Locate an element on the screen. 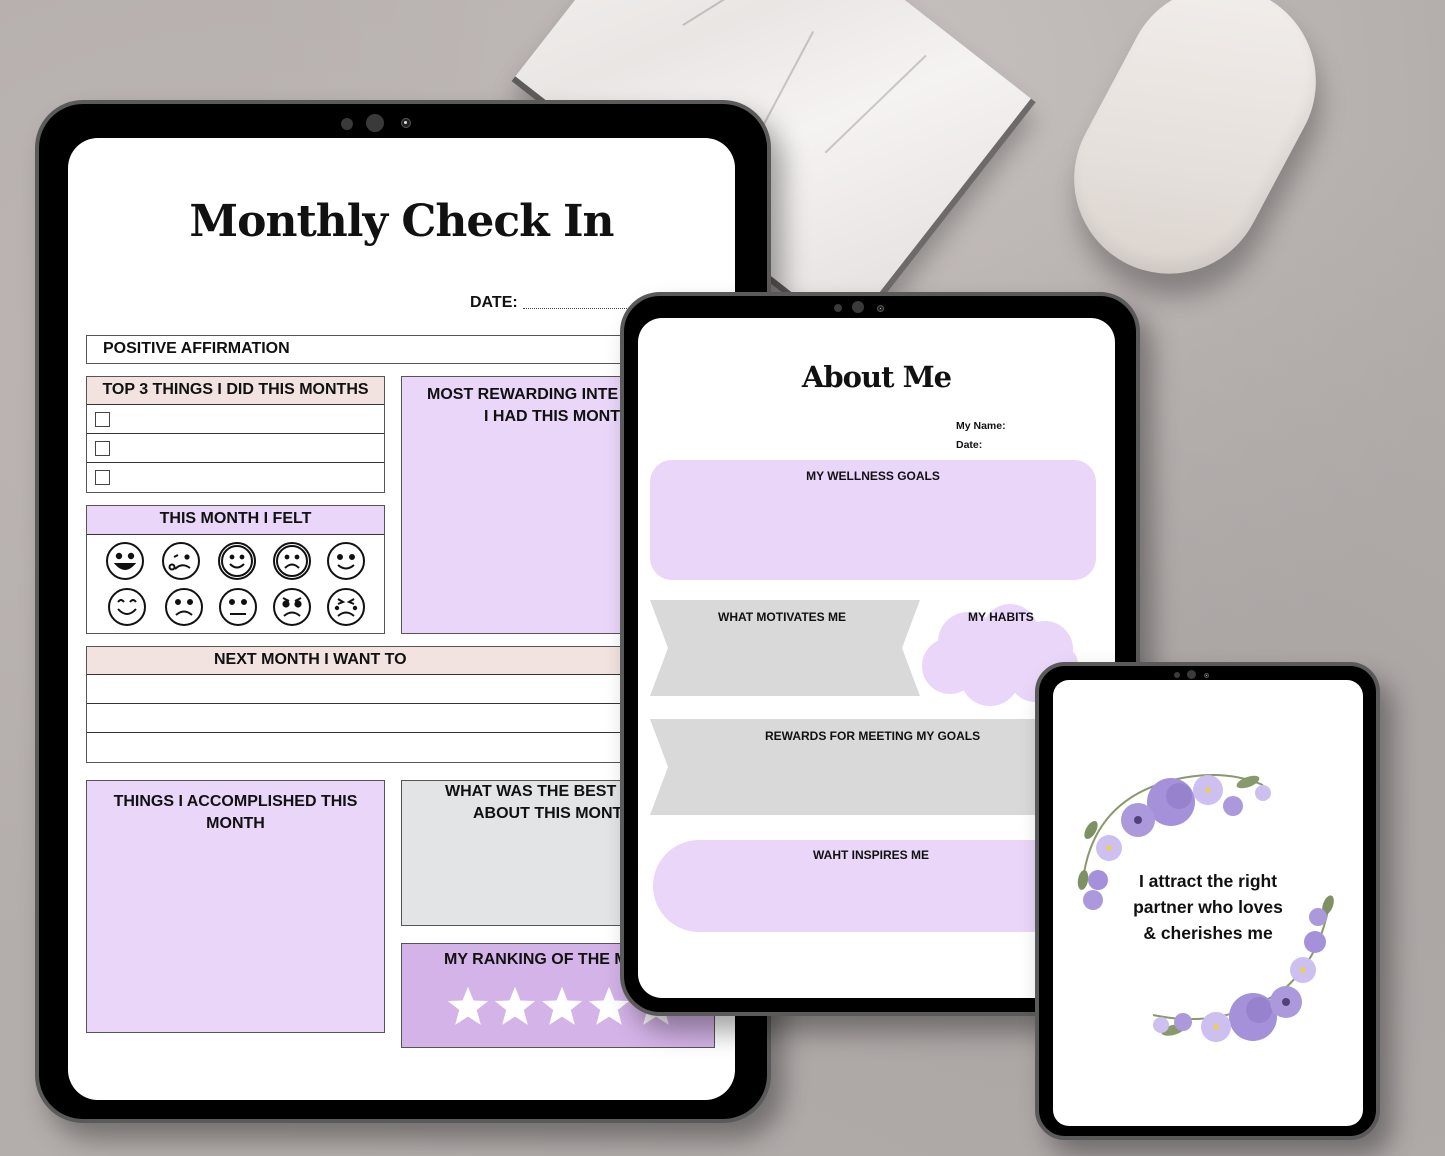 Image resolution: width=1445 pixels, height=1156 pixels. upset-face-icon is located at coordinates (346, 607).